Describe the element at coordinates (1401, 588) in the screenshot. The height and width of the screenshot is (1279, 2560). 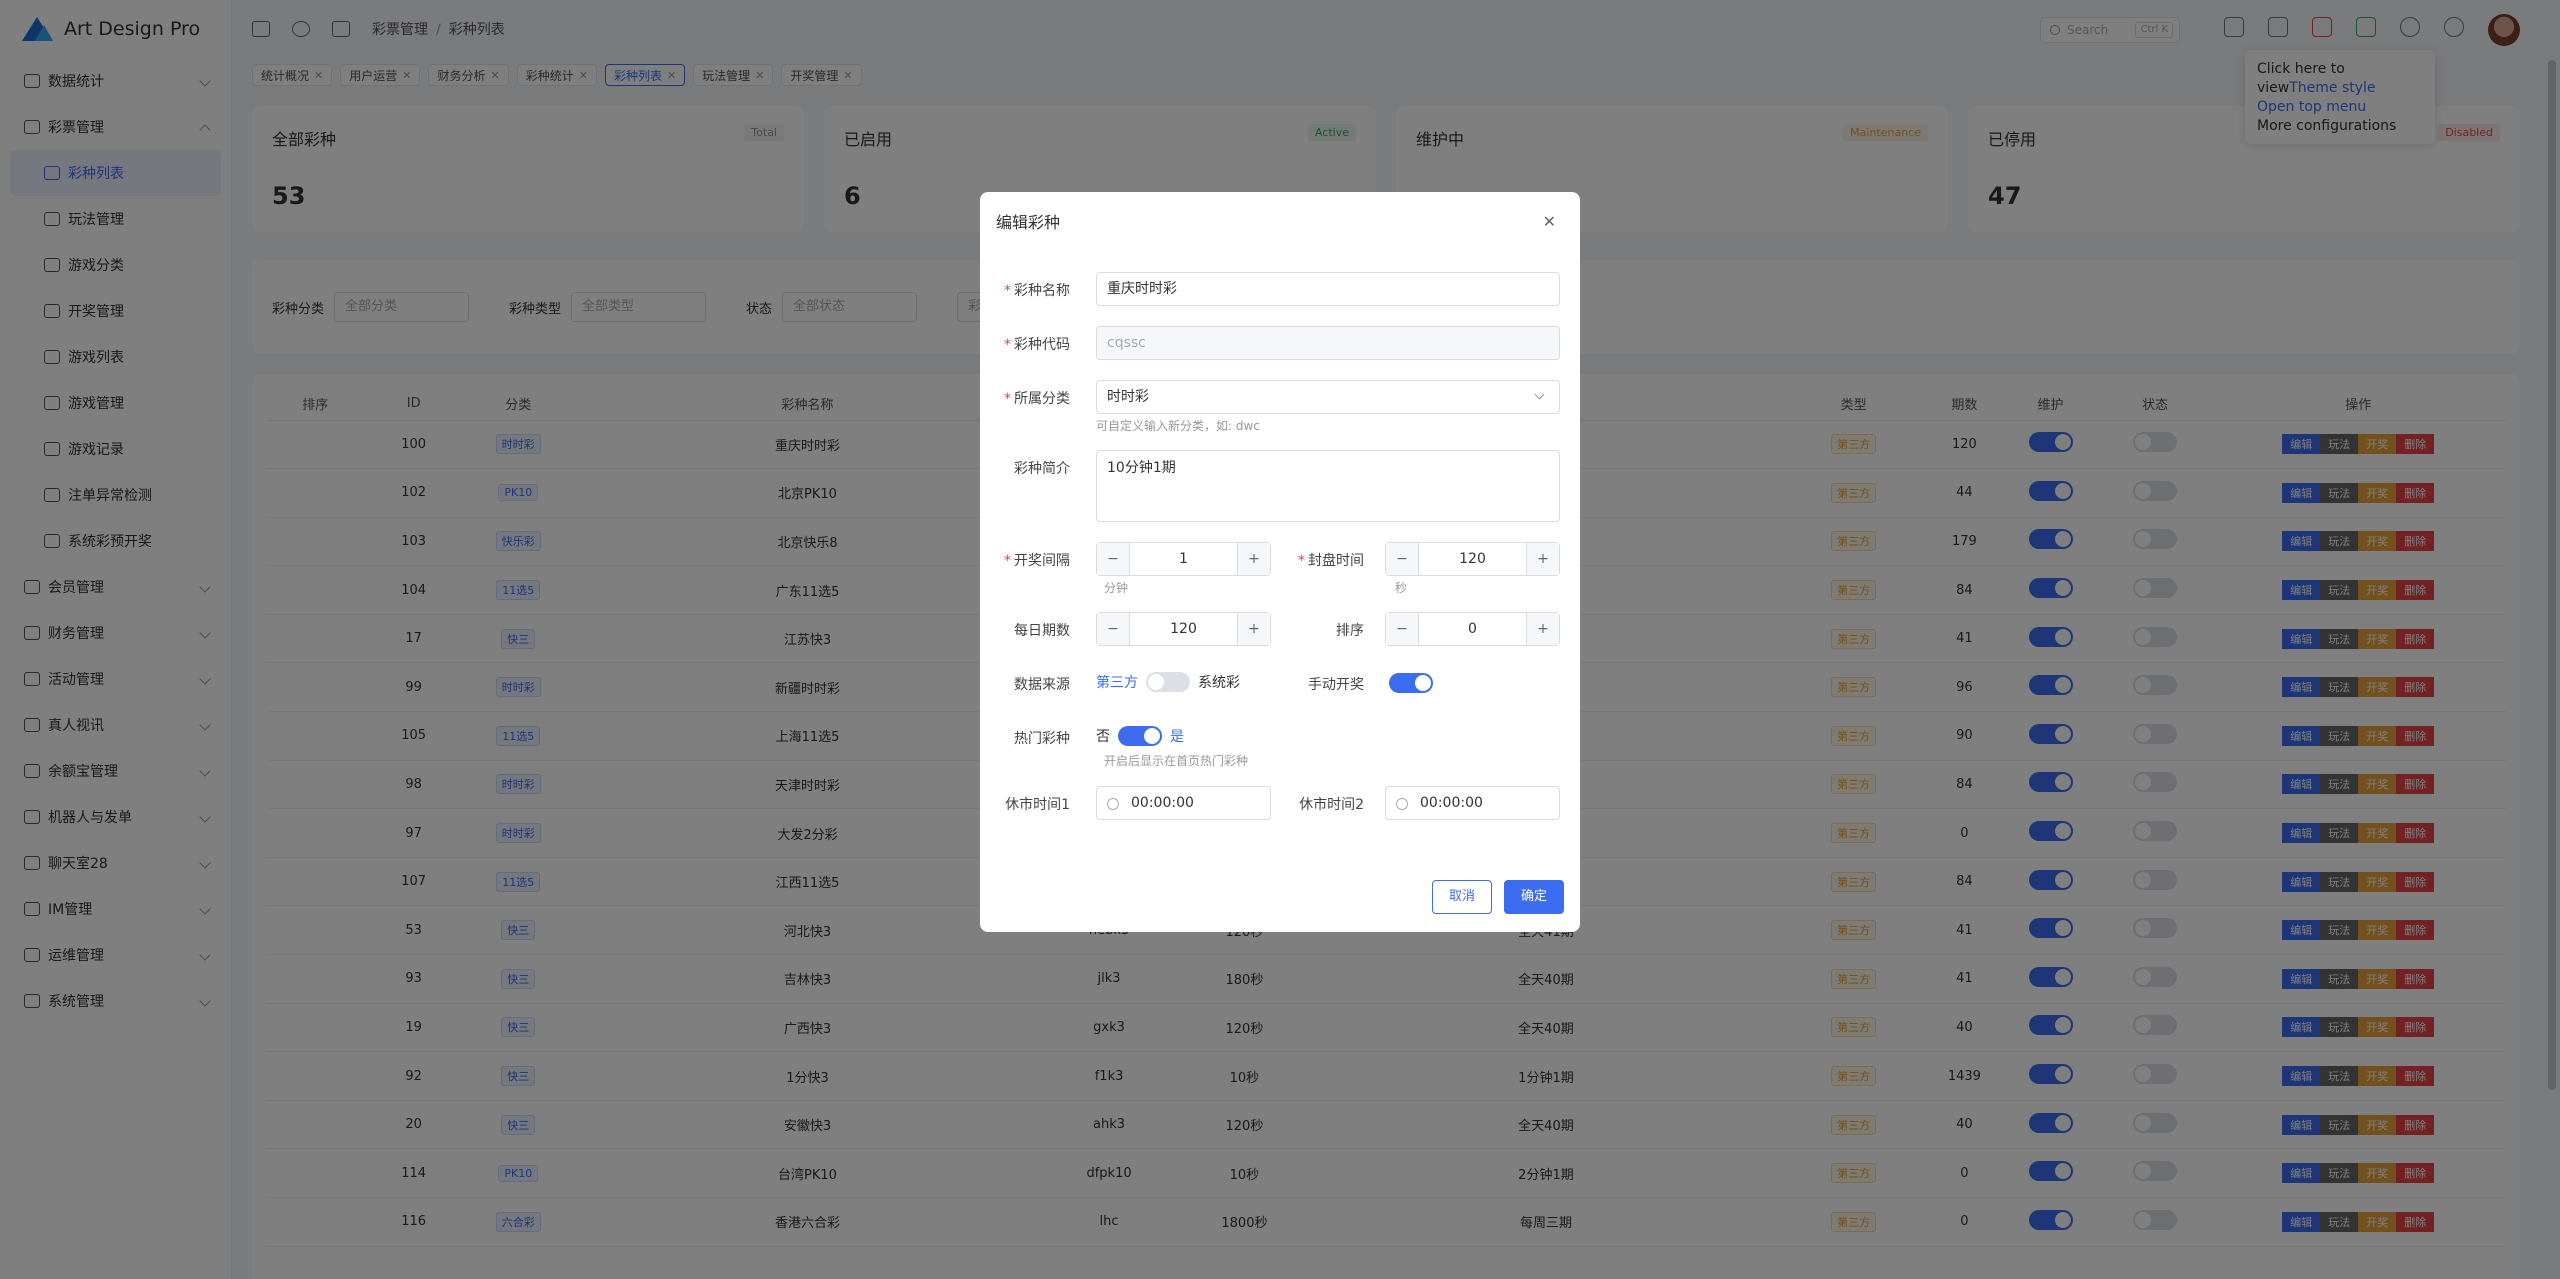
I see `close-time-unit: 秒` at that location.